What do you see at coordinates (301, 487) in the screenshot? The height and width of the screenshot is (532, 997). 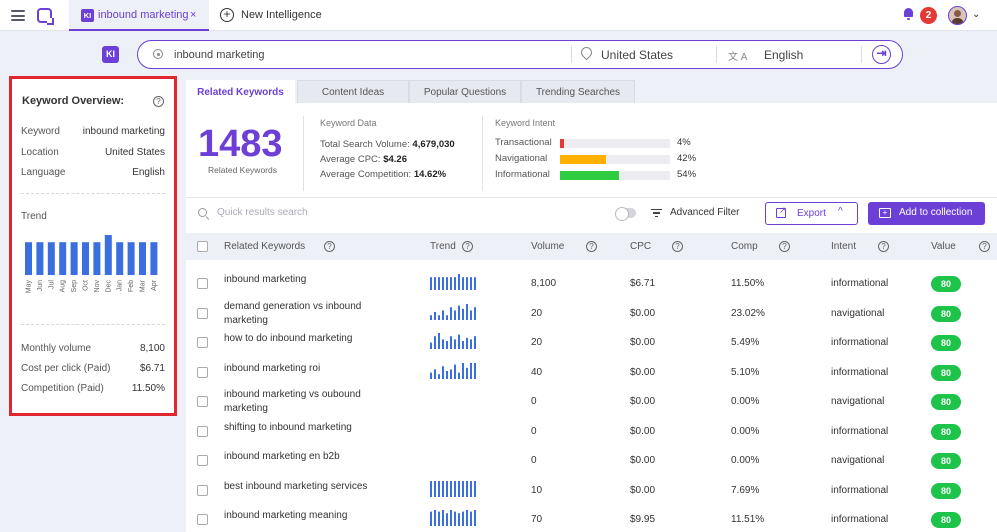 I see `keyword-link: best inbound marketing services` at bounding box center [301, 487].